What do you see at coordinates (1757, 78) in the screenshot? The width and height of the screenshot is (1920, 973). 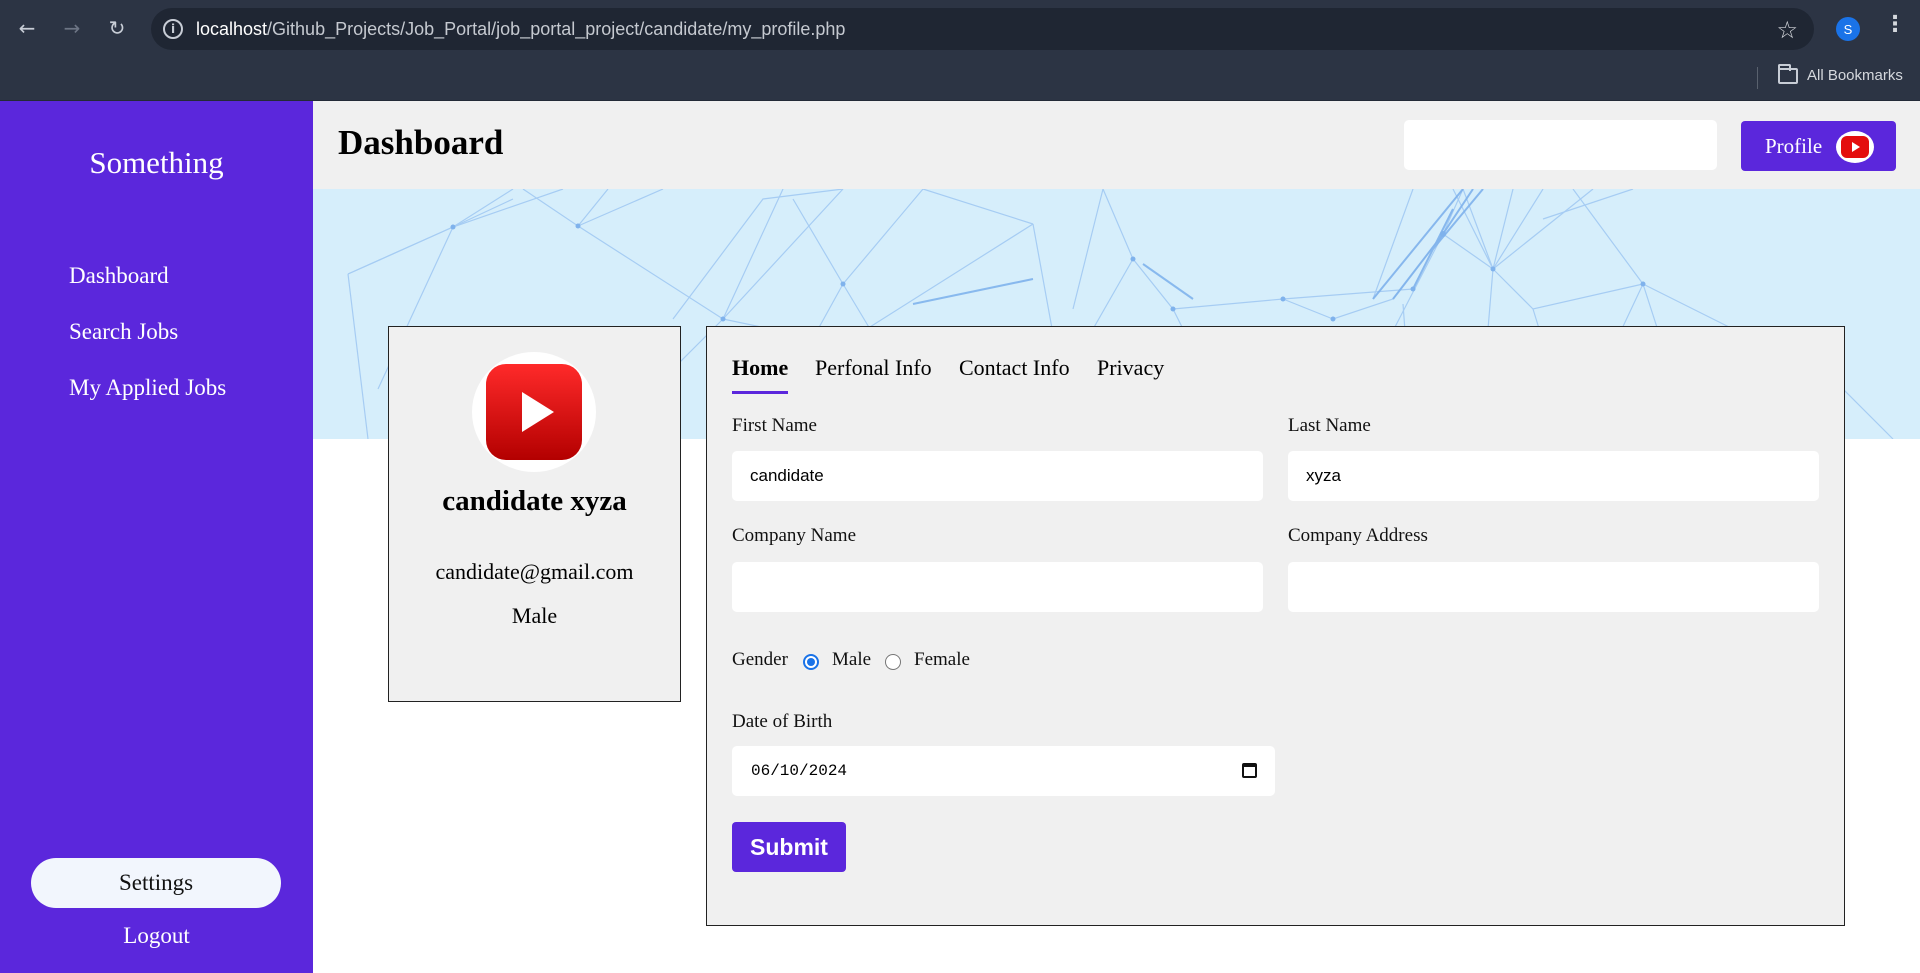 I see `bookmarks-divider` at bounding box center [1757, 78].